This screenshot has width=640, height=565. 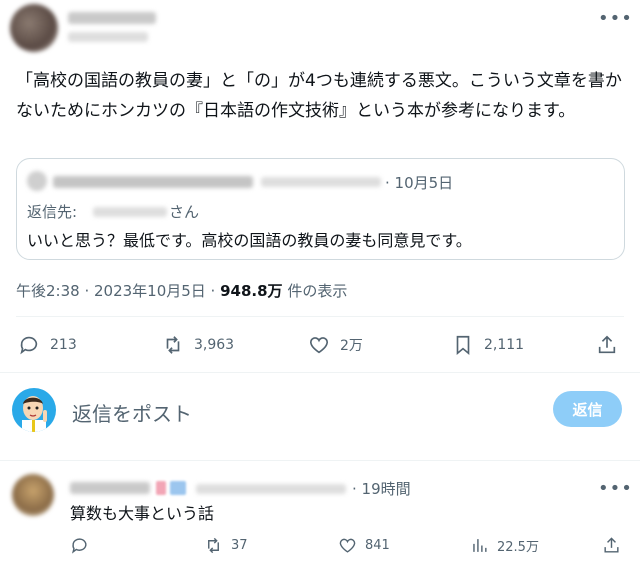 What do you see at coordinates (52, 212) in the screenshot?
I see `reply-to-label: 返信先:` at bounding box center [52, 212].